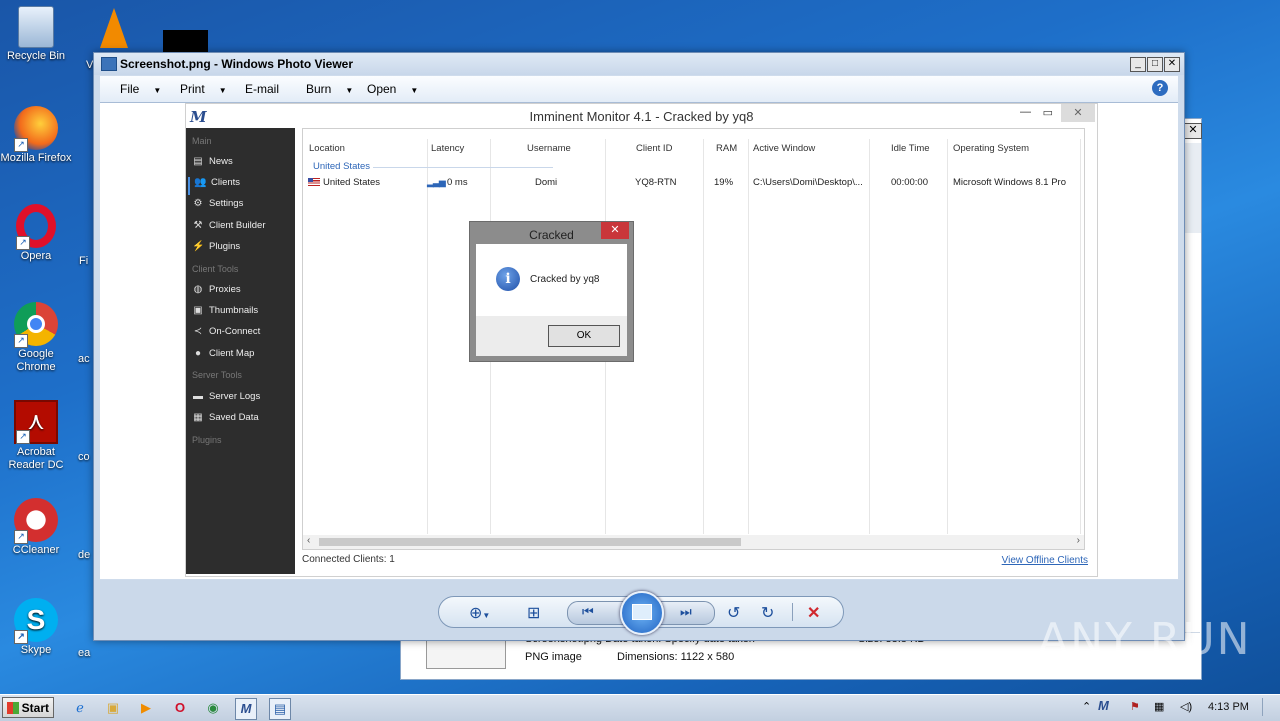  Describe the element at coordinates (1135, 706) in the screenshot. I see `action-center-icon: ⚑` at that location.